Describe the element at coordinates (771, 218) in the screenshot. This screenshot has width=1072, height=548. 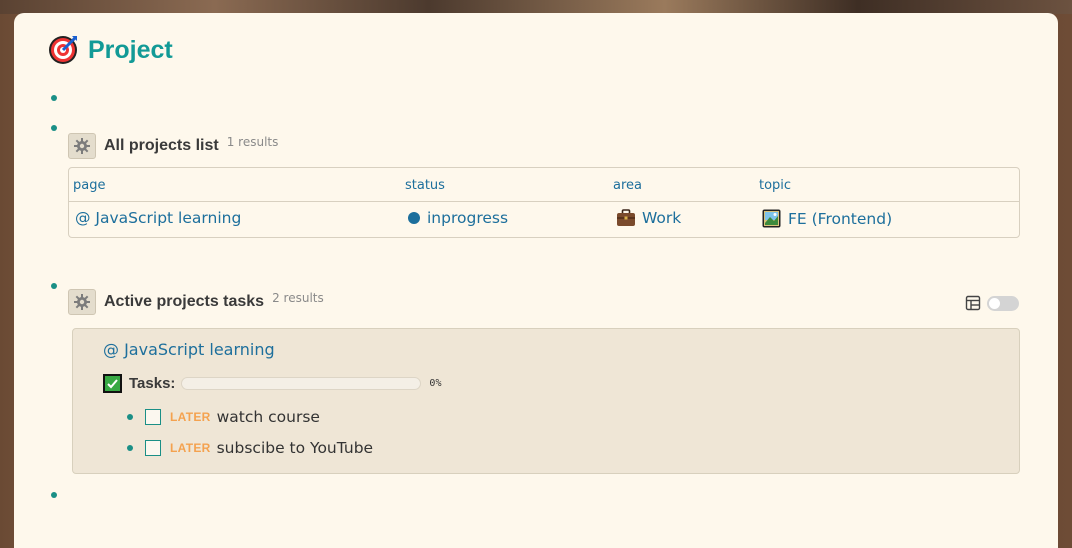
I see `framed-picture-icon` at that location.